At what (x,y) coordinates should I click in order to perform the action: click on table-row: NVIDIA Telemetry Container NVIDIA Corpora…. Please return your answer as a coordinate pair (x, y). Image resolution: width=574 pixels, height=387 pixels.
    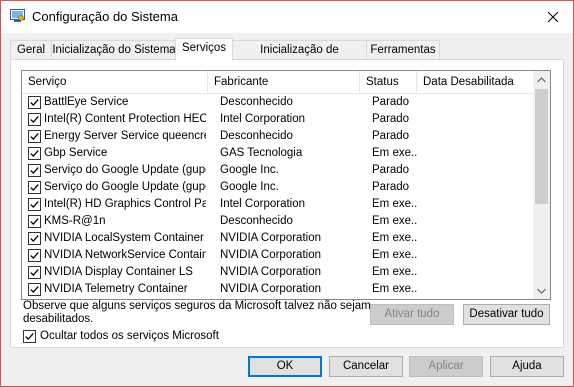
    Looking at the image, I should click on (277, 289).